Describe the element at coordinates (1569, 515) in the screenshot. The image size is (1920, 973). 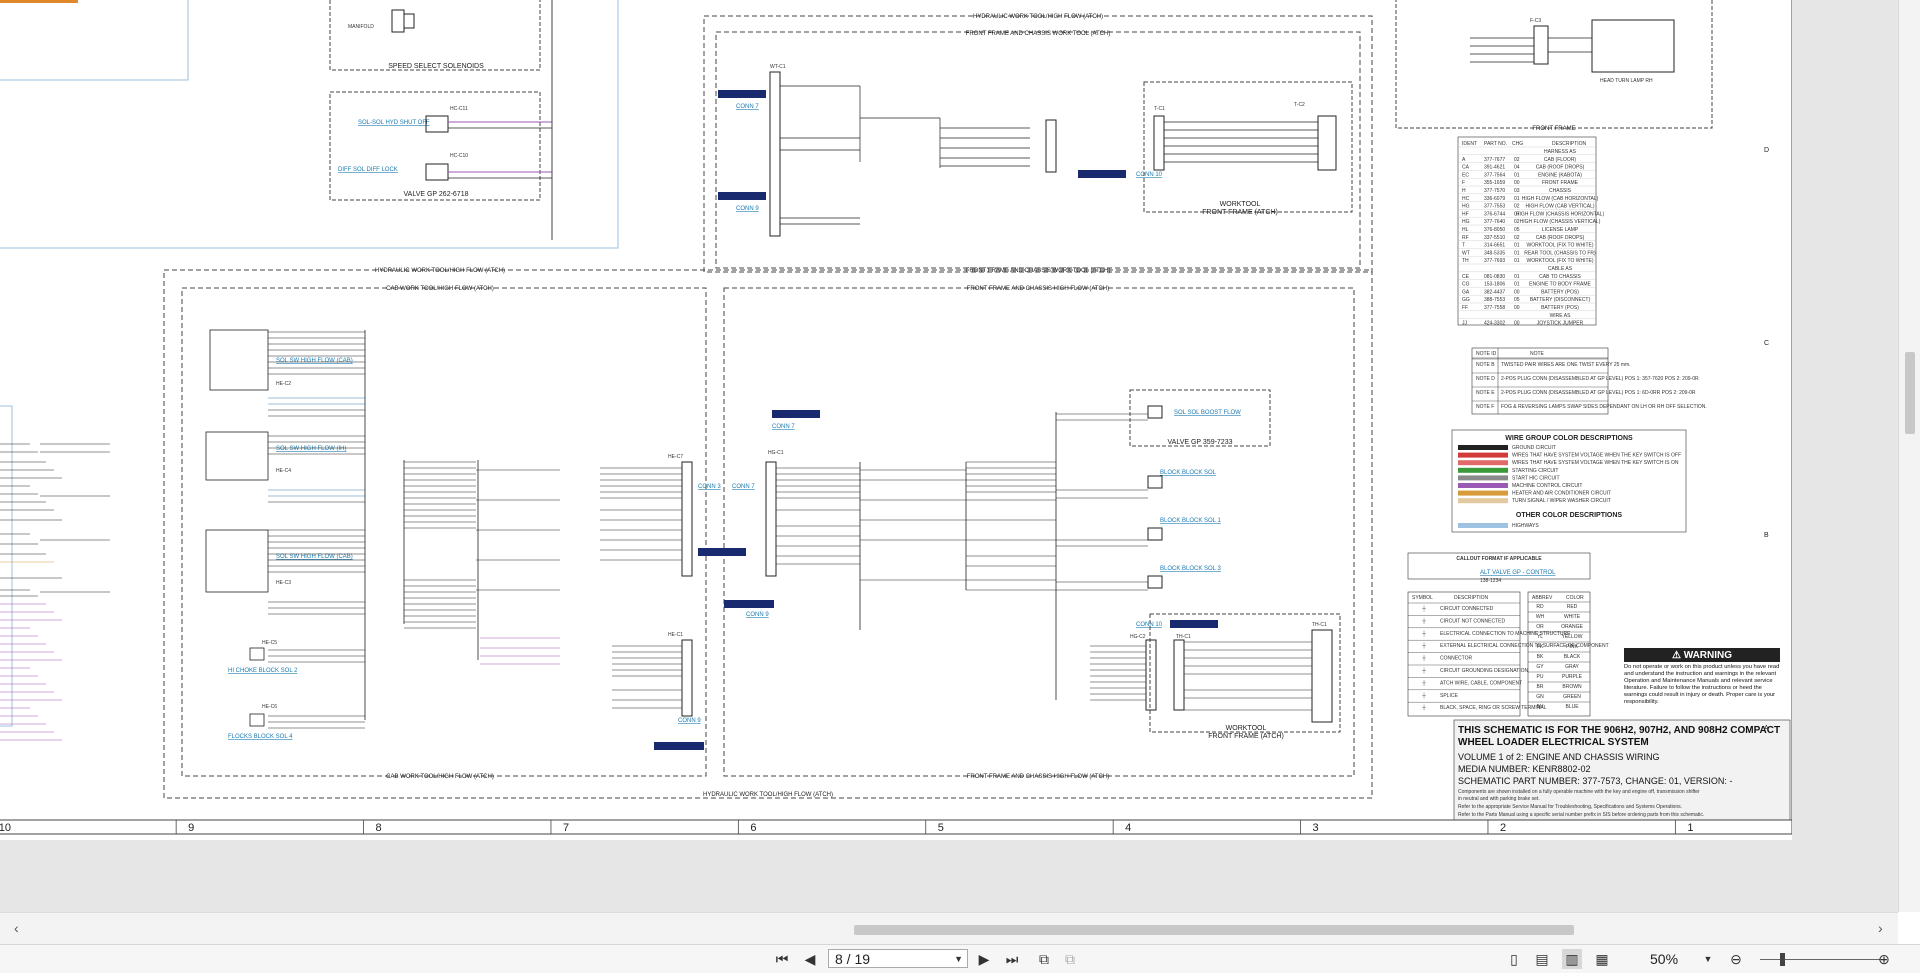
I see `svg-text: OTHER COLOR DESCRIPTIONS` at that location.